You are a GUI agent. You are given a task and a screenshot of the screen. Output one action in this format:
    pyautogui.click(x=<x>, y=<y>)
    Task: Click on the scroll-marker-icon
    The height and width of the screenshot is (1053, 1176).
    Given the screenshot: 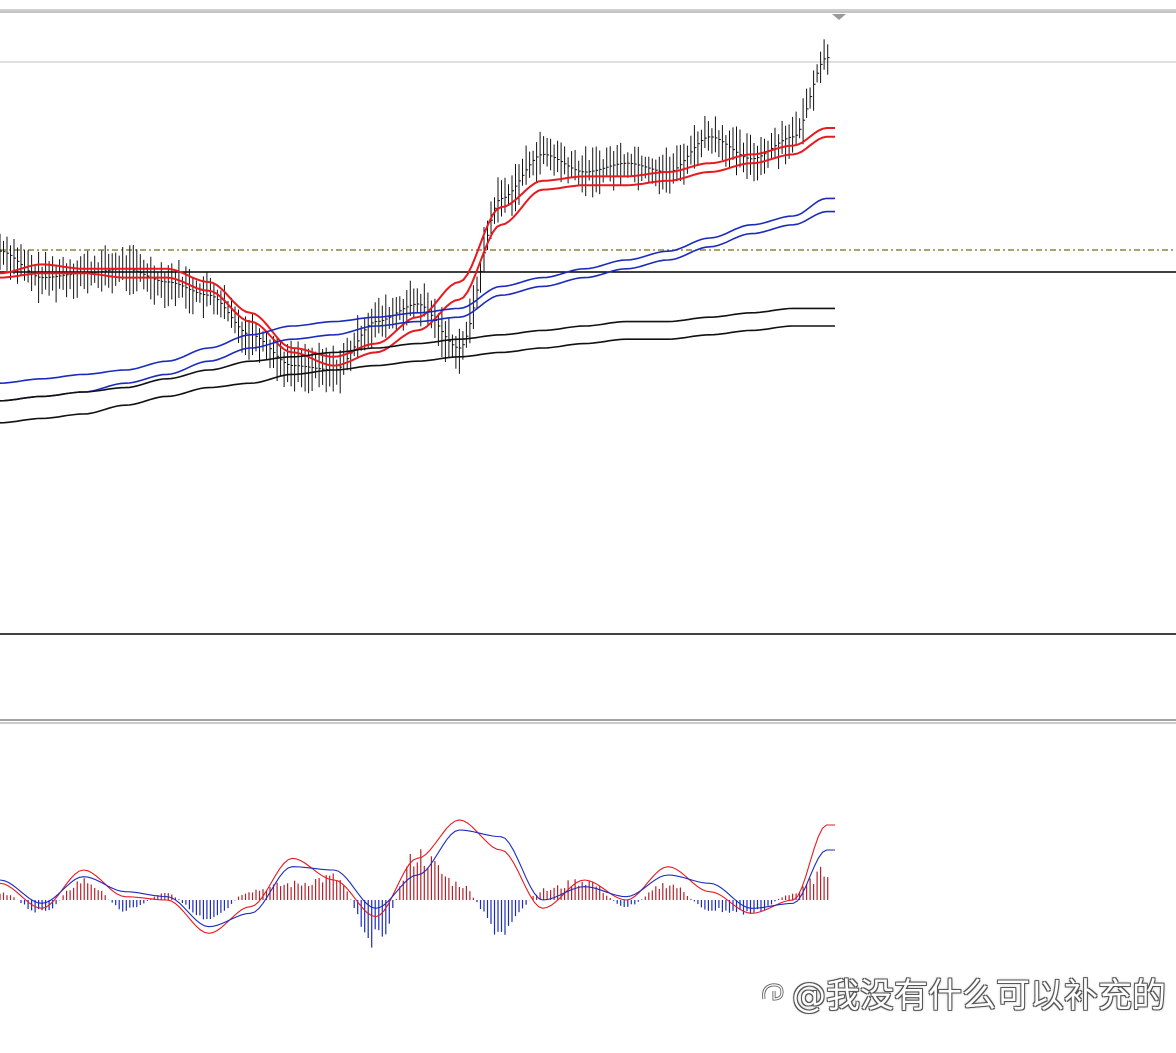 What is the action you would take?
    pyautogui.click(x=839, y=17)
    